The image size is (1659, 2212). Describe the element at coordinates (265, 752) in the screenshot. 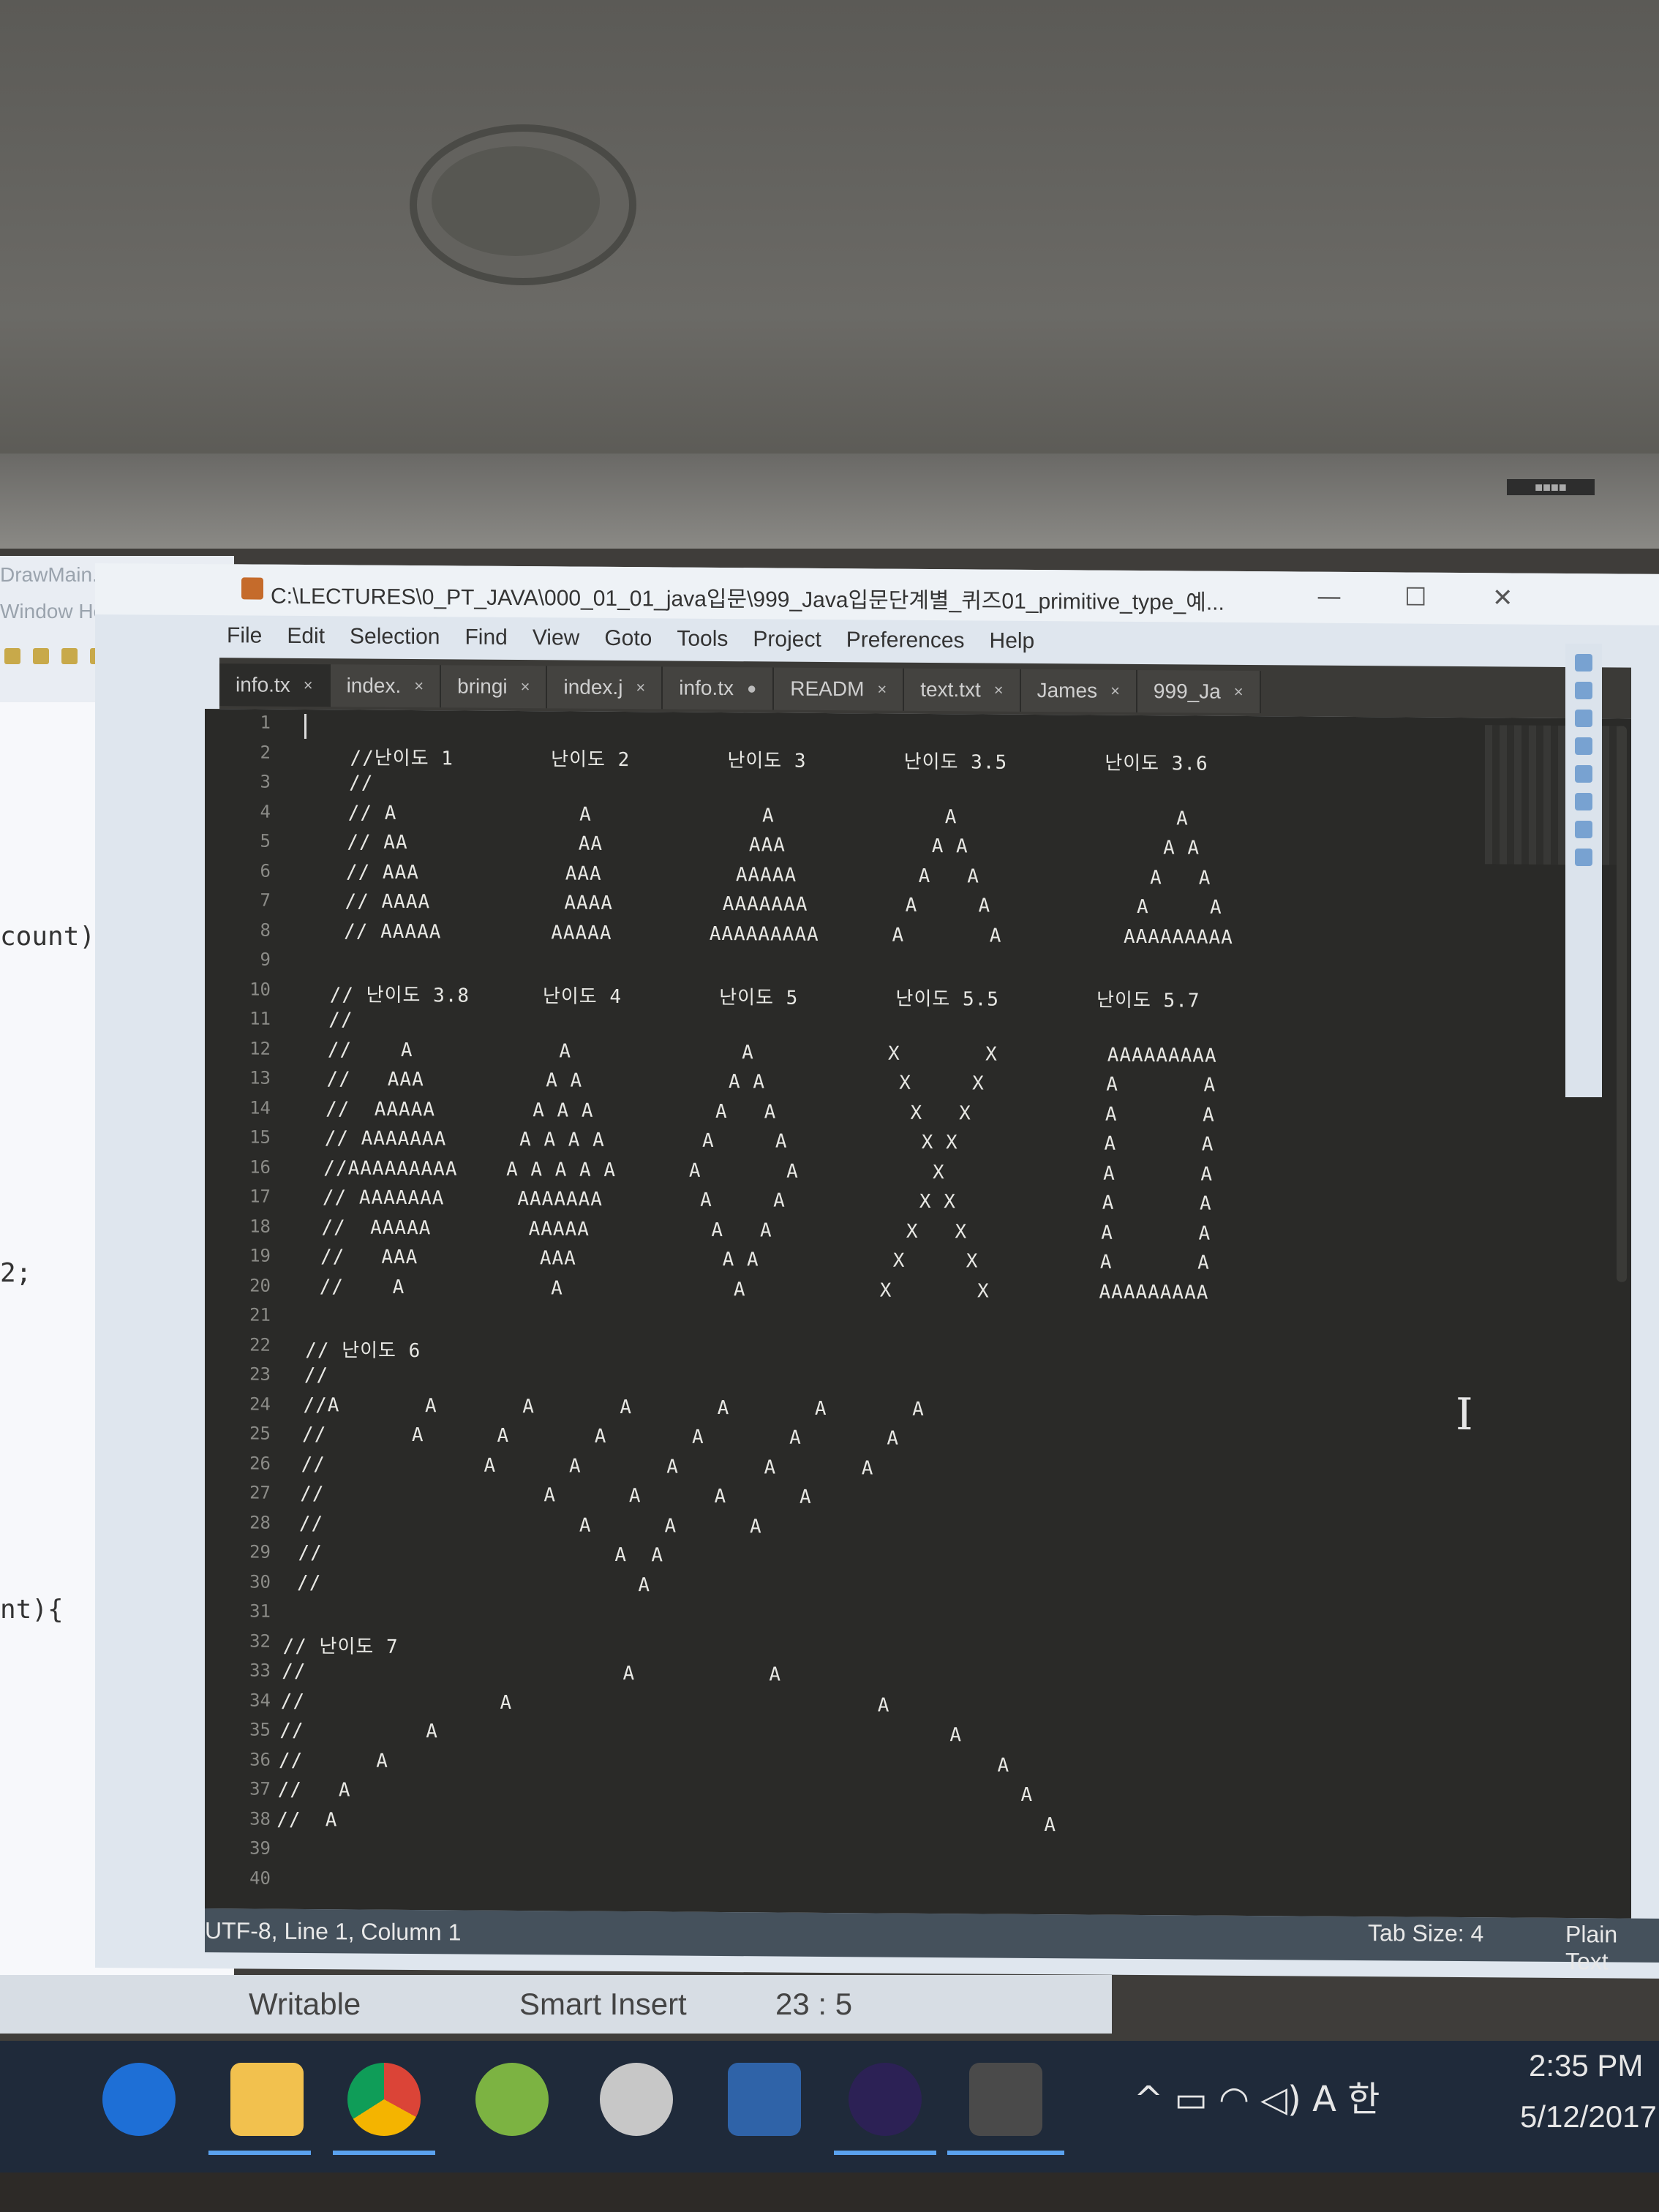

I see `line-number: 2` at that location.